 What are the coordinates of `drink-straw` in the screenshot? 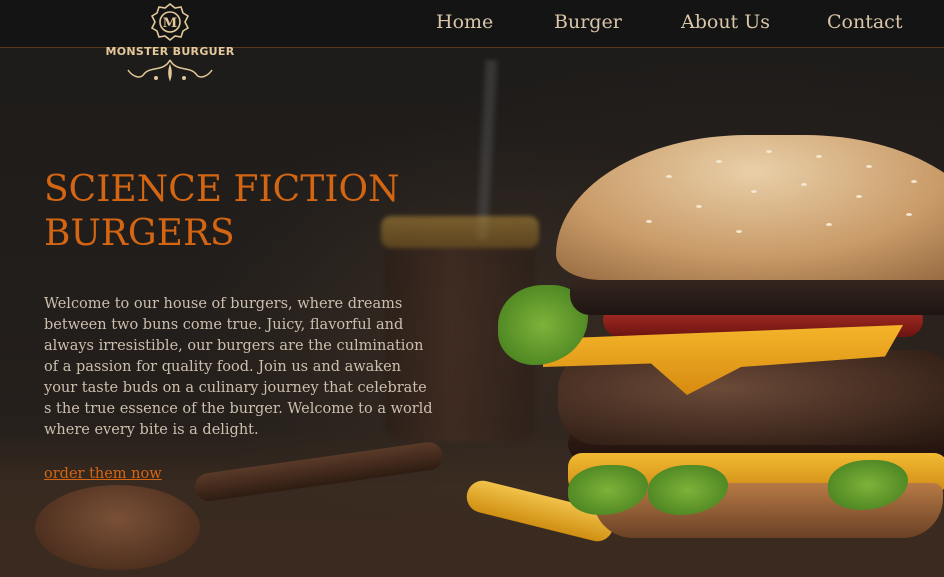 It's located at (487, 150).